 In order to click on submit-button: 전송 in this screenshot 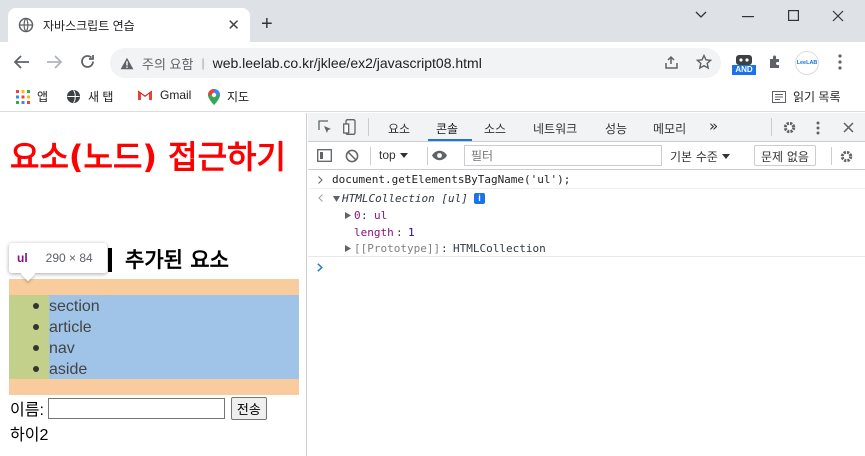, I will do `click(248, 408)`.